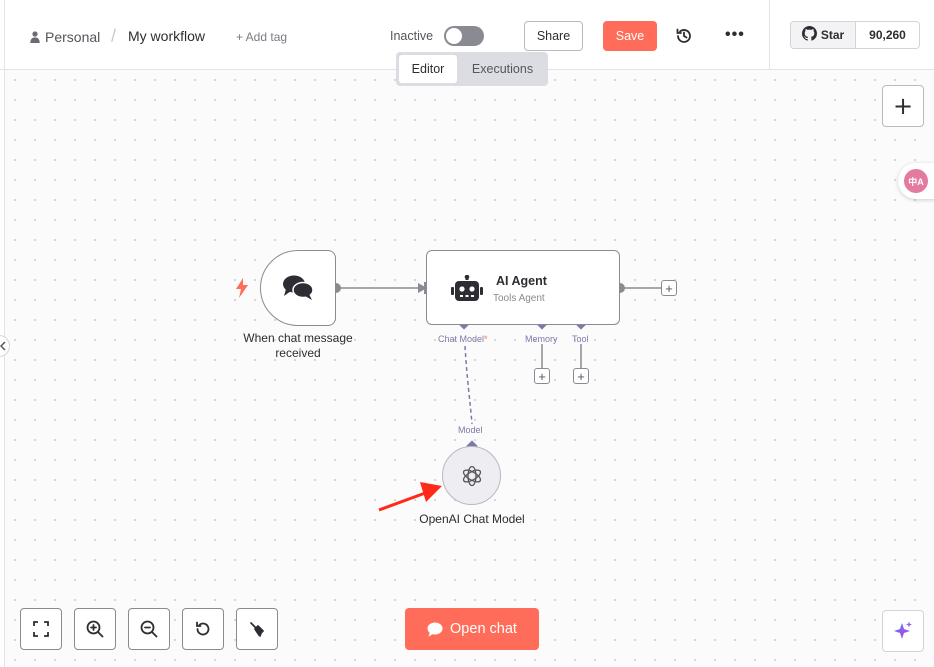  I want to click on zoom-out-button, so click(149, 629).